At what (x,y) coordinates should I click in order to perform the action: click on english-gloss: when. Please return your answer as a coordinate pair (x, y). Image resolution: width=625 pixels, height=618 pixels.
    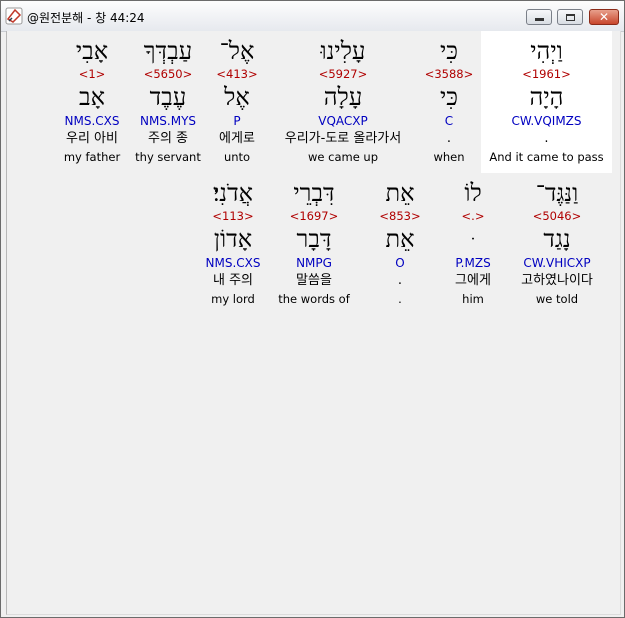
    Looking at the image, I should click on (449, 157).